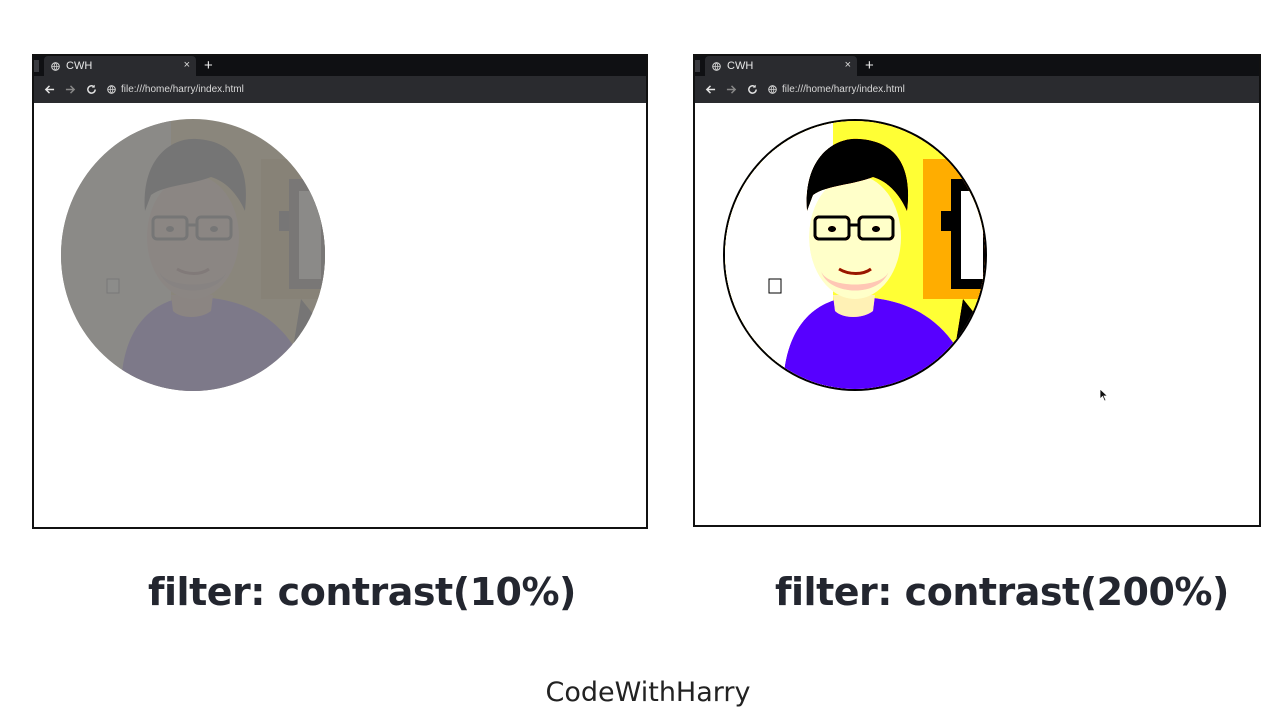 This screenshot has height=720, width=1280. I want to click on caption-contrast-low: filter: contrast(10%), so click(362, 592).